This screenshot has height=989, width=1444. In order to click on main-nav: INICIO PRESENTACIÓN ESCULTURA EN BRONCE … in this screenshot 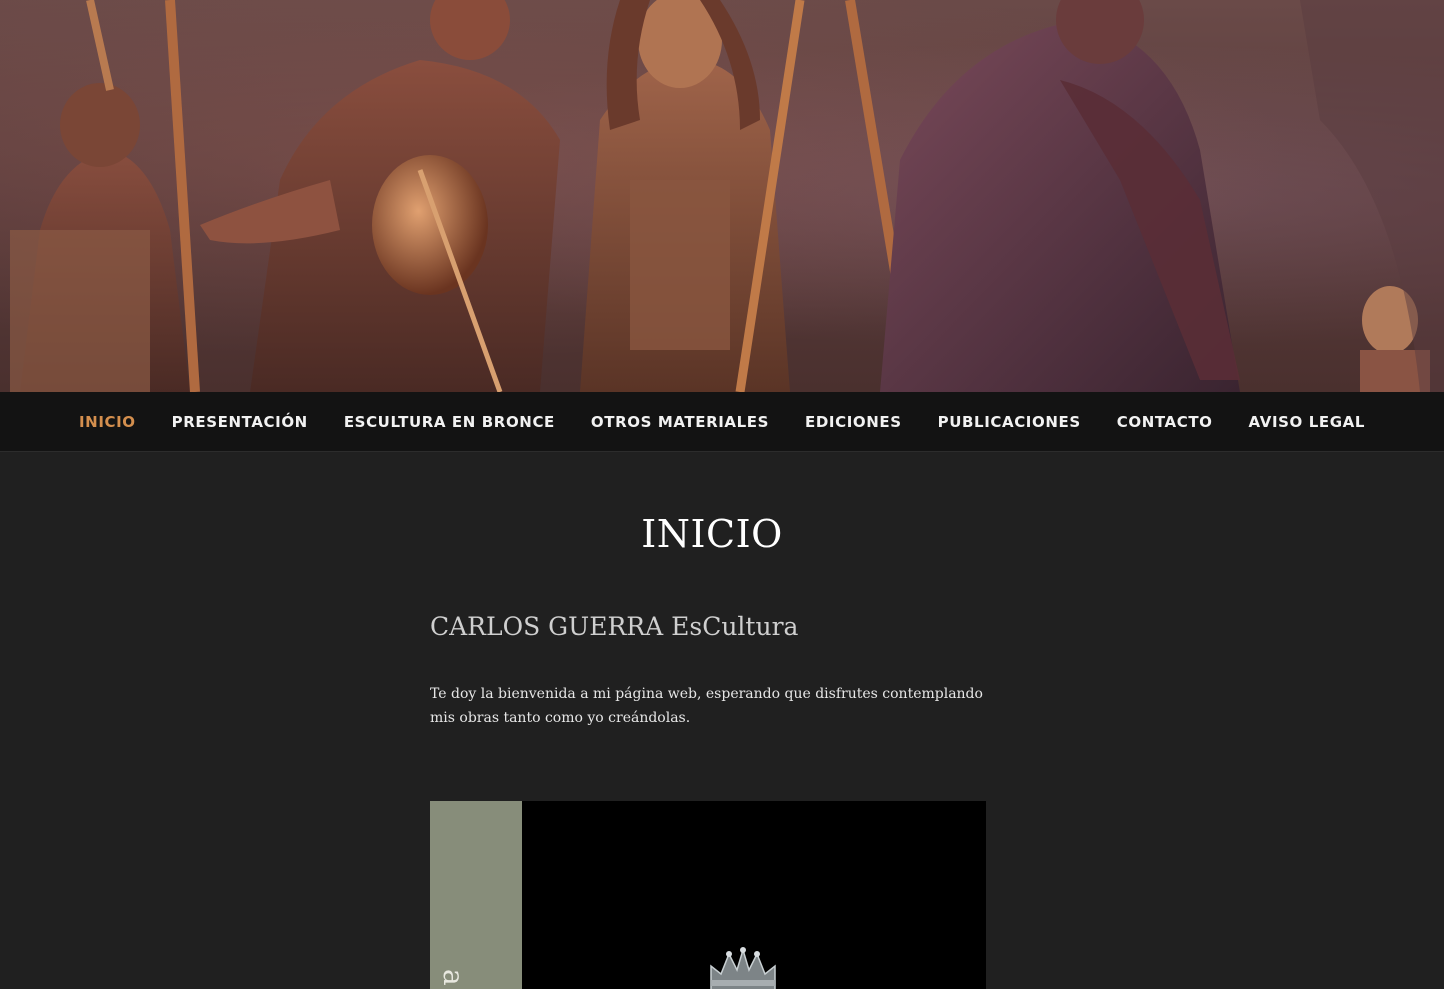, I will do `click(722, 422)`.